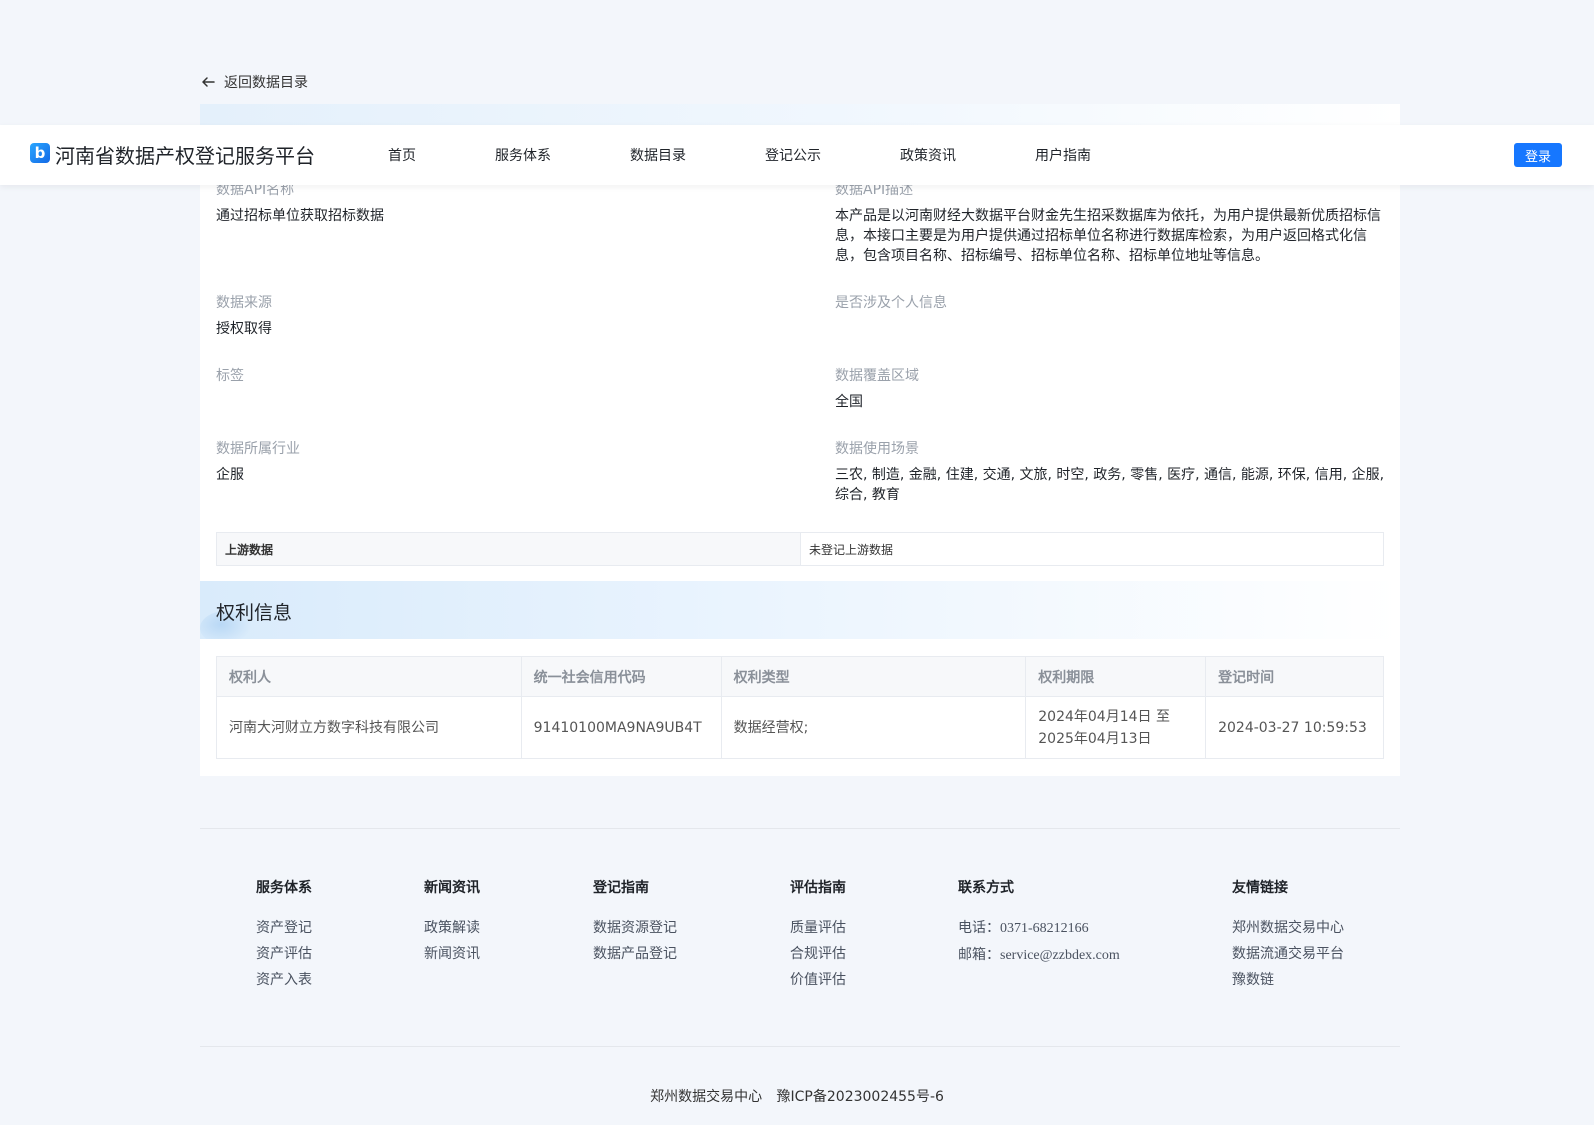 This screenshot has height=1125, width=1594. Describe the element at coordinates (873, 676) in the screenshot. I see `col-header-right-type: 权利类型` at that location.